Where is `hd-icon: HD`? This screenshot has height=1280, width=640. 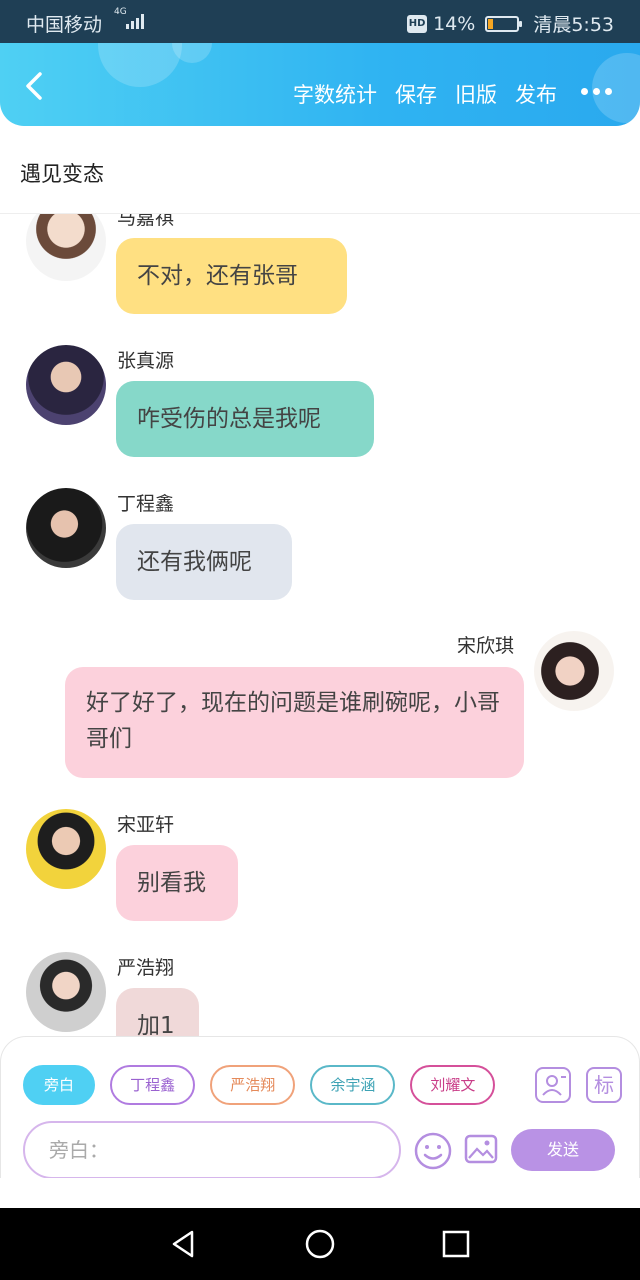 hd-icon: HD is located at coordinates (417, 23).